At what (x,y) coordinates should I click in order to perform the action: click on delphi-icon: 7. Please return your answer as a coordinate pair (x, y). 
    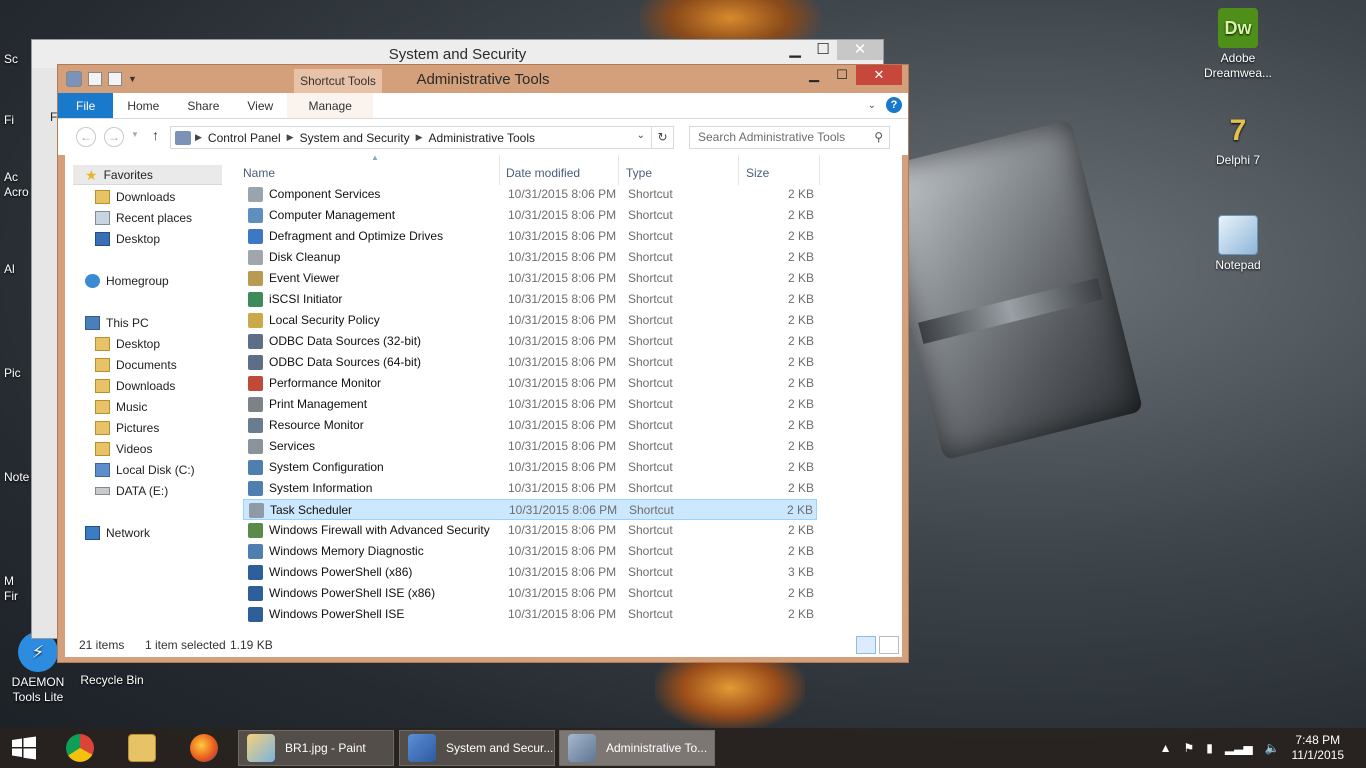
    Looking at the image, I should click on (1238, 130).